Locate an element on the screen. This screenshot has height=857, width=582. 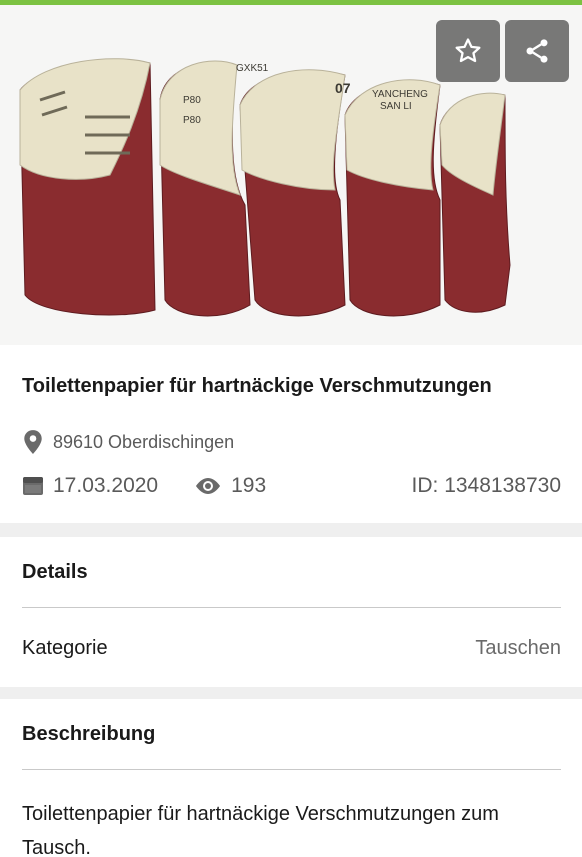
calendar-icon is located at coordinates (33, 486).